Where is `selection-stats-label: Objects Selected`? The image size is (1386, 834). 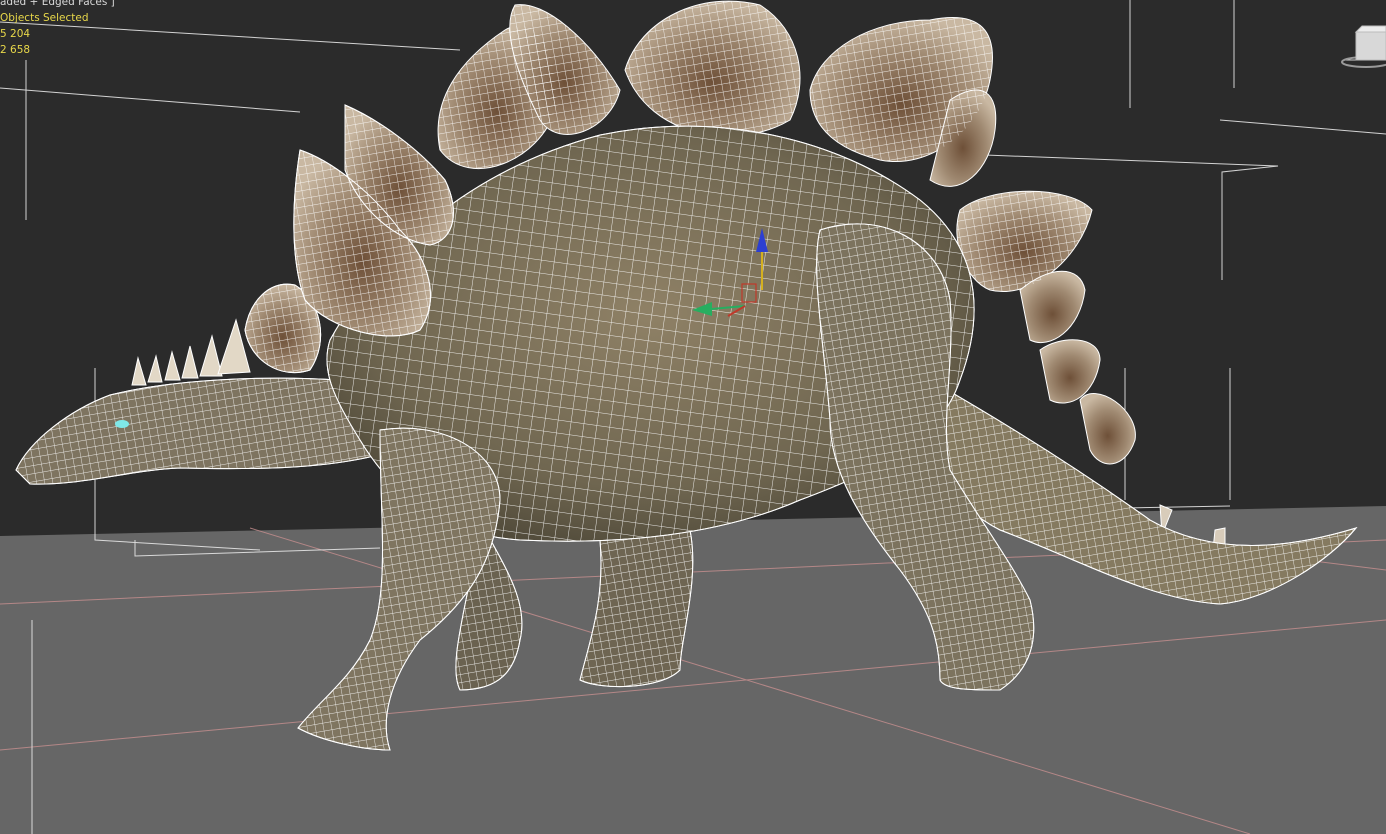
selection-stats-label: Objects Selected is located at coordinates (44, 18).